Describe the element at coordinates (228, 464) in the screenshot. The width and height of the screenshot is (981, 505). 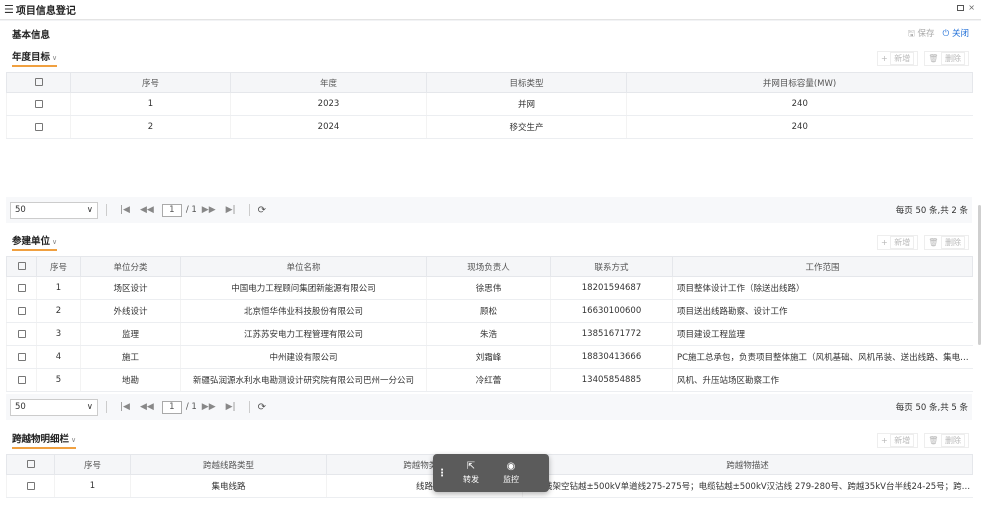
I see `col-header: 跨越线路类型` at that location.